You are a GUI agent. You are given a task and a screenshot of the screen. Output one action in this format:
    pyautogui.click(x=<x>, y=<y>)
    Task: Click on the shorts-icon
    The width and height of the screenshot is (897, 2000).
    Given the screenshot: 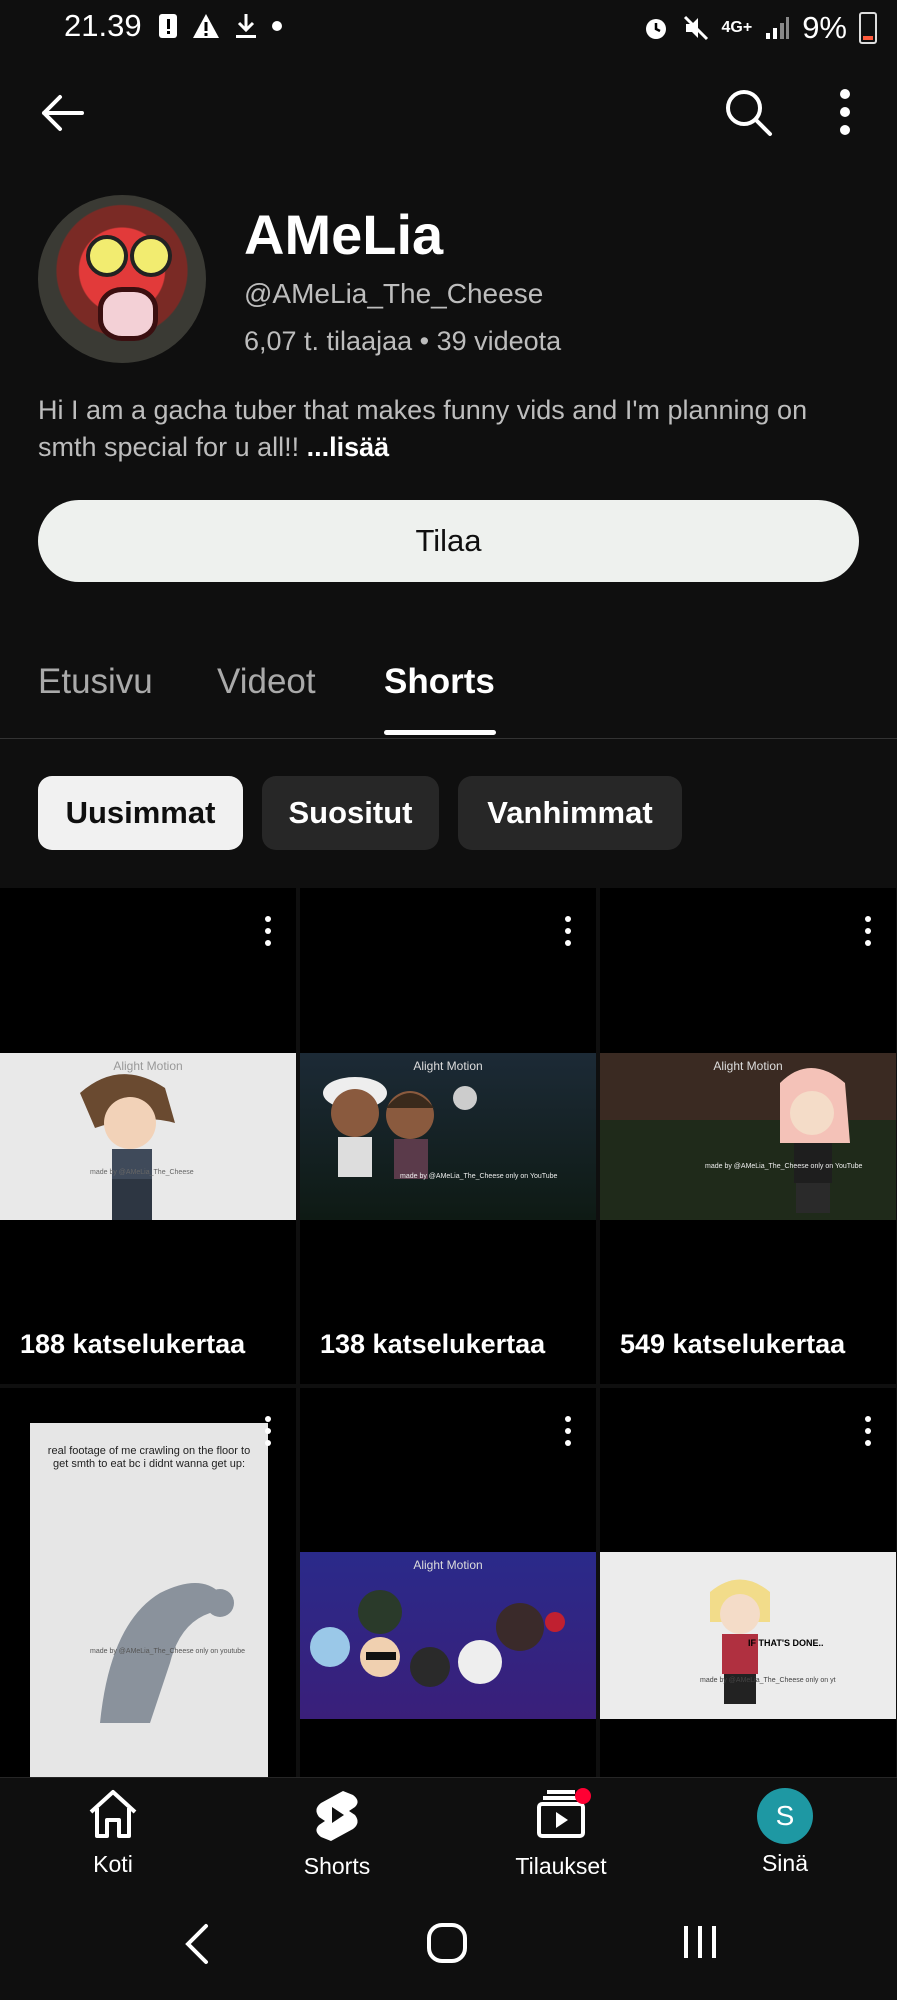 What is the action you would take?
    pyautogui.click(x=337, y=1816)
    